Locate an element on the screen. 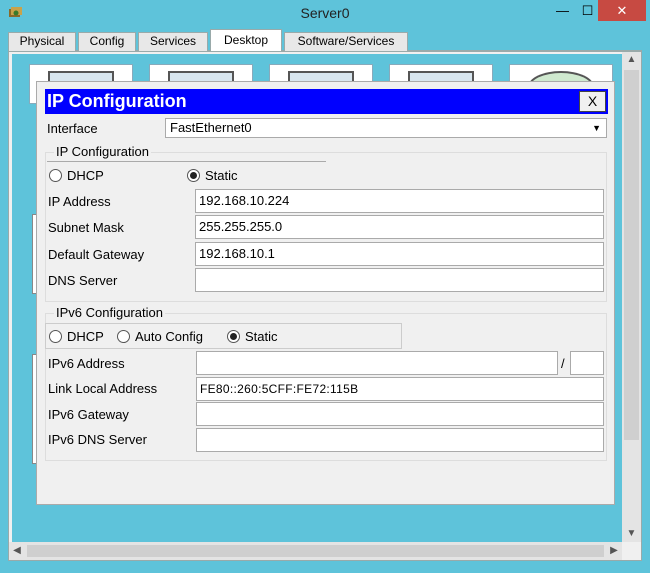 This screenshot has width=650, height=573. horizontal-scrollbar: ◀ ▶ is located at coordinates (315, 551).